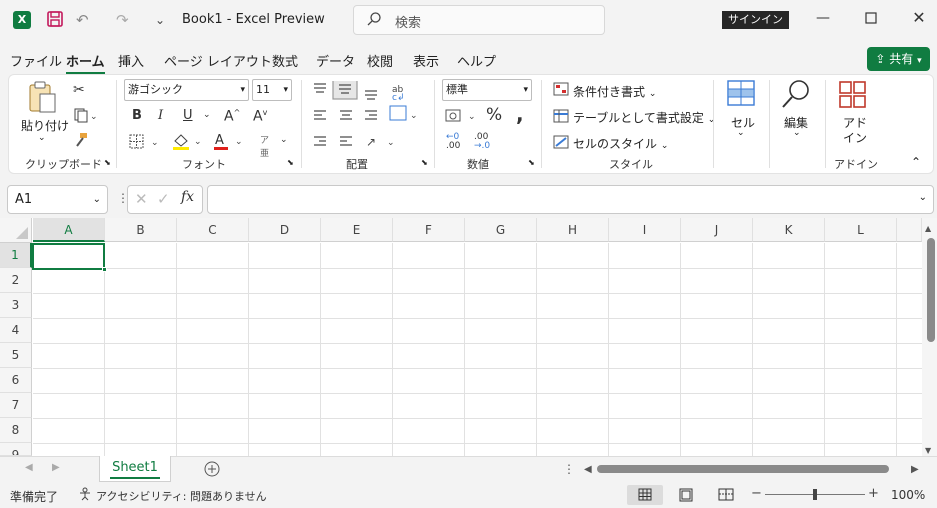 This screenshot has width=937, height=508. I want to click on shrink-font-icon: Av, so click(260, 116).